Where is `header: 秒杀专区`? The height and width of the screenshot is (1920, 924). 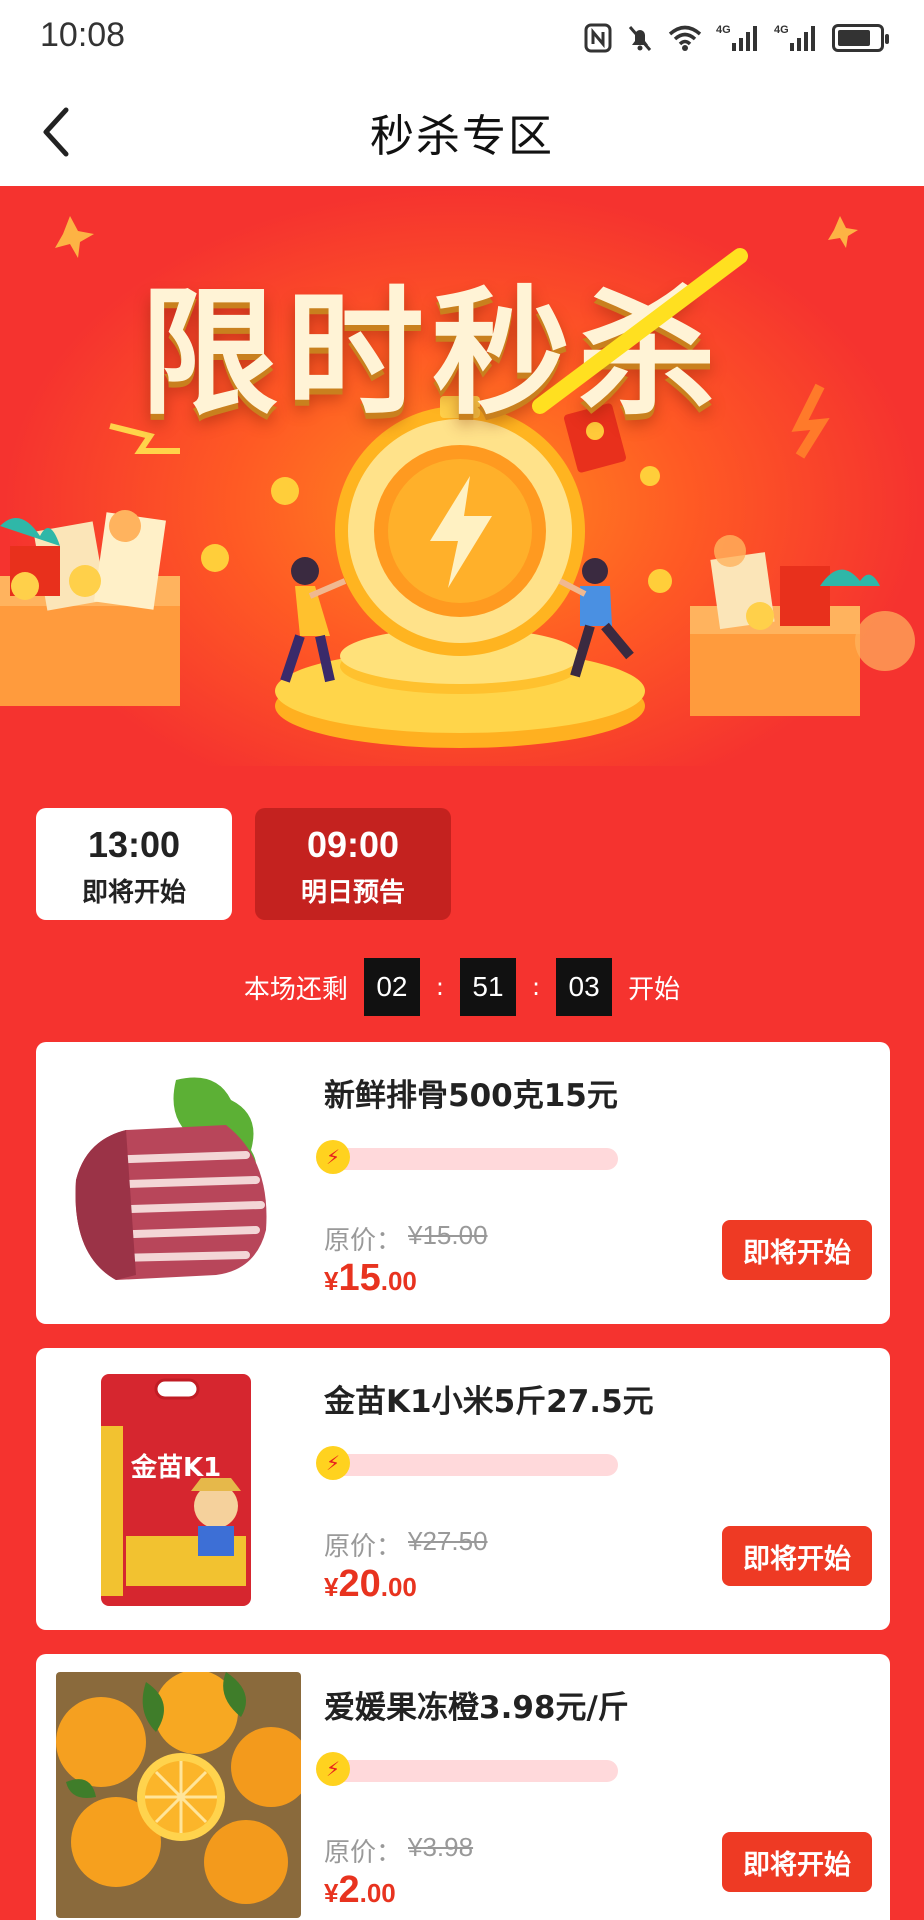
header: 秒杀专区 is located at coordinates (462, 131).